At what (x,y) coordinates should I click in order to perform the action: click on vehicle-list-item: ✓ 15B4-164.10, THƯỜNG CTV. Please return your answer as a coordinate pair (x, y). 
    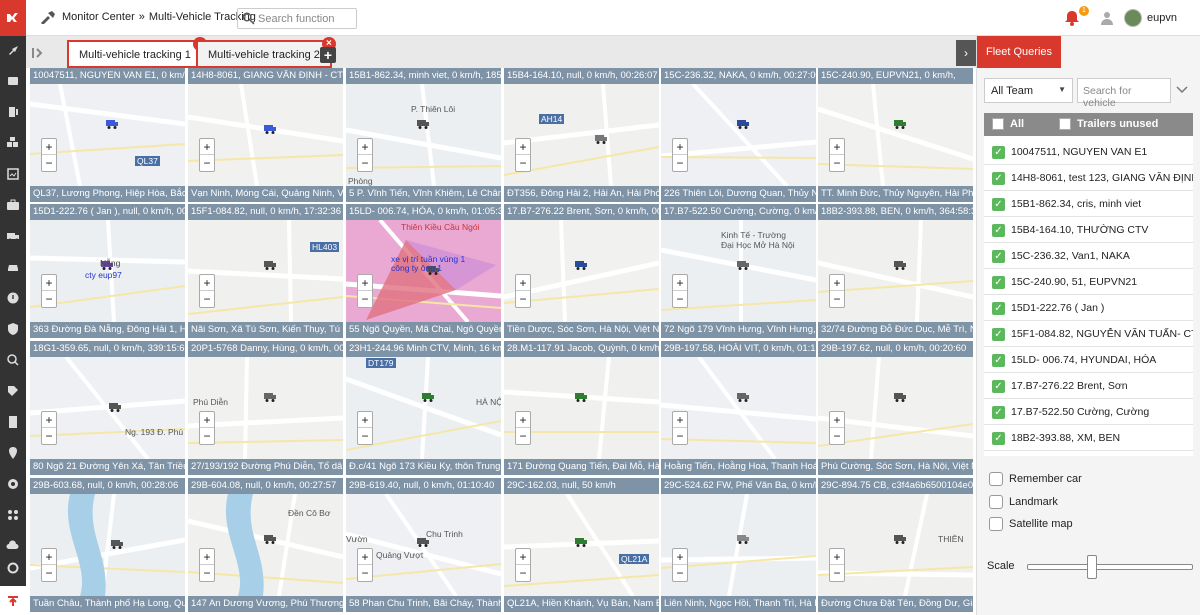
    Looking at the image, I should click on (1088, 230).